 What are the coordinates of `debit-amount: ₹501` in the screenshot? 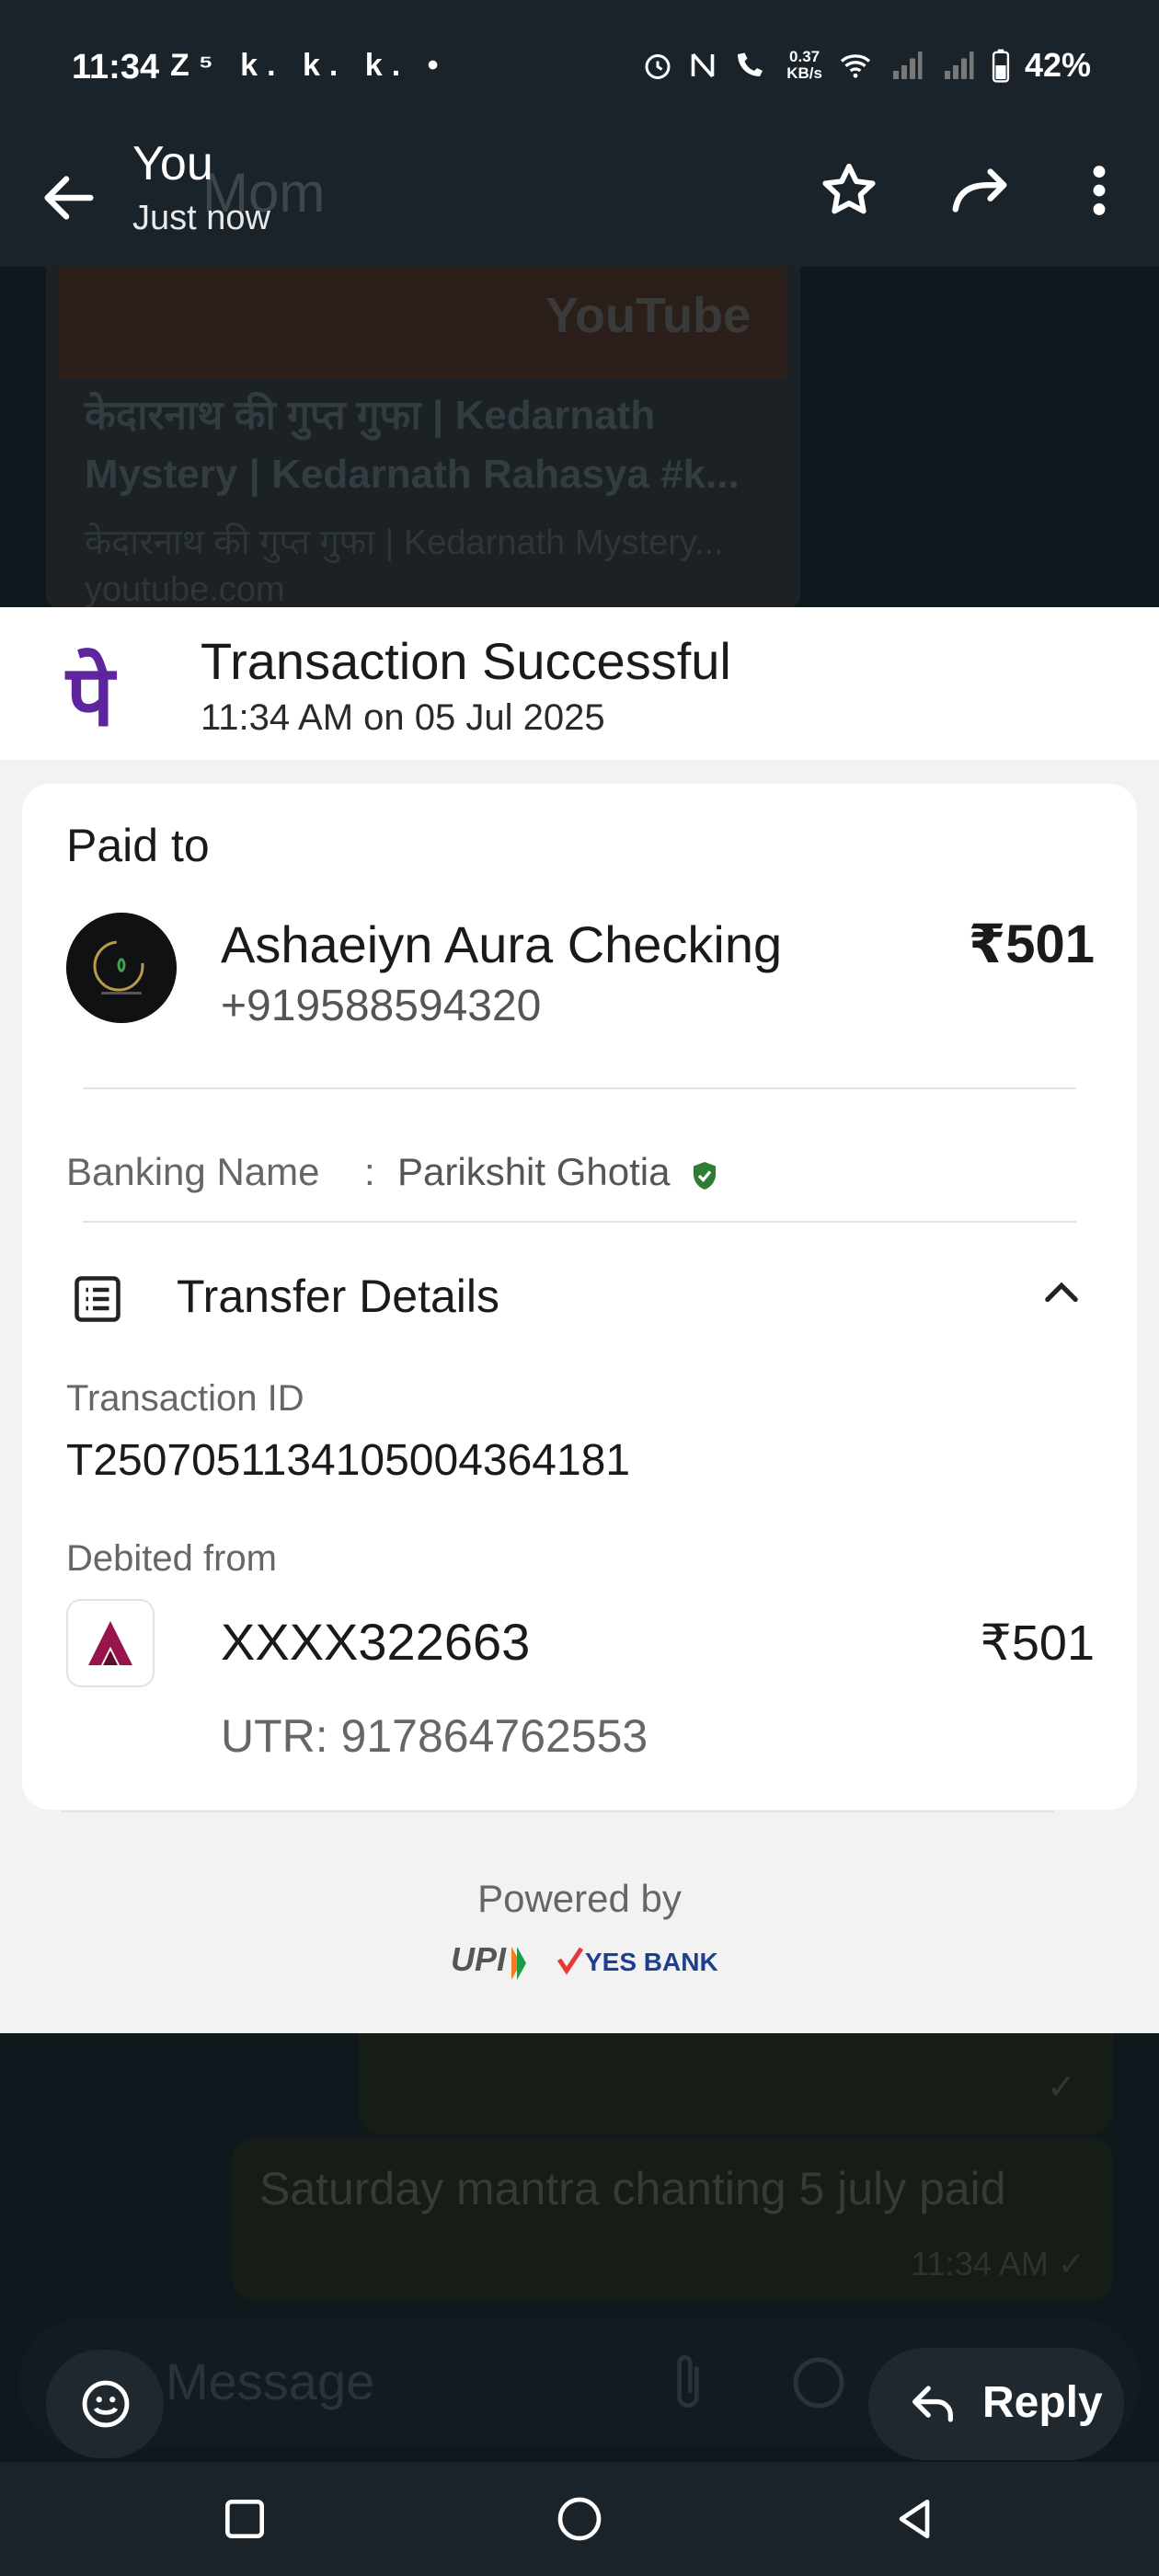 It's located at (1037, 1643).